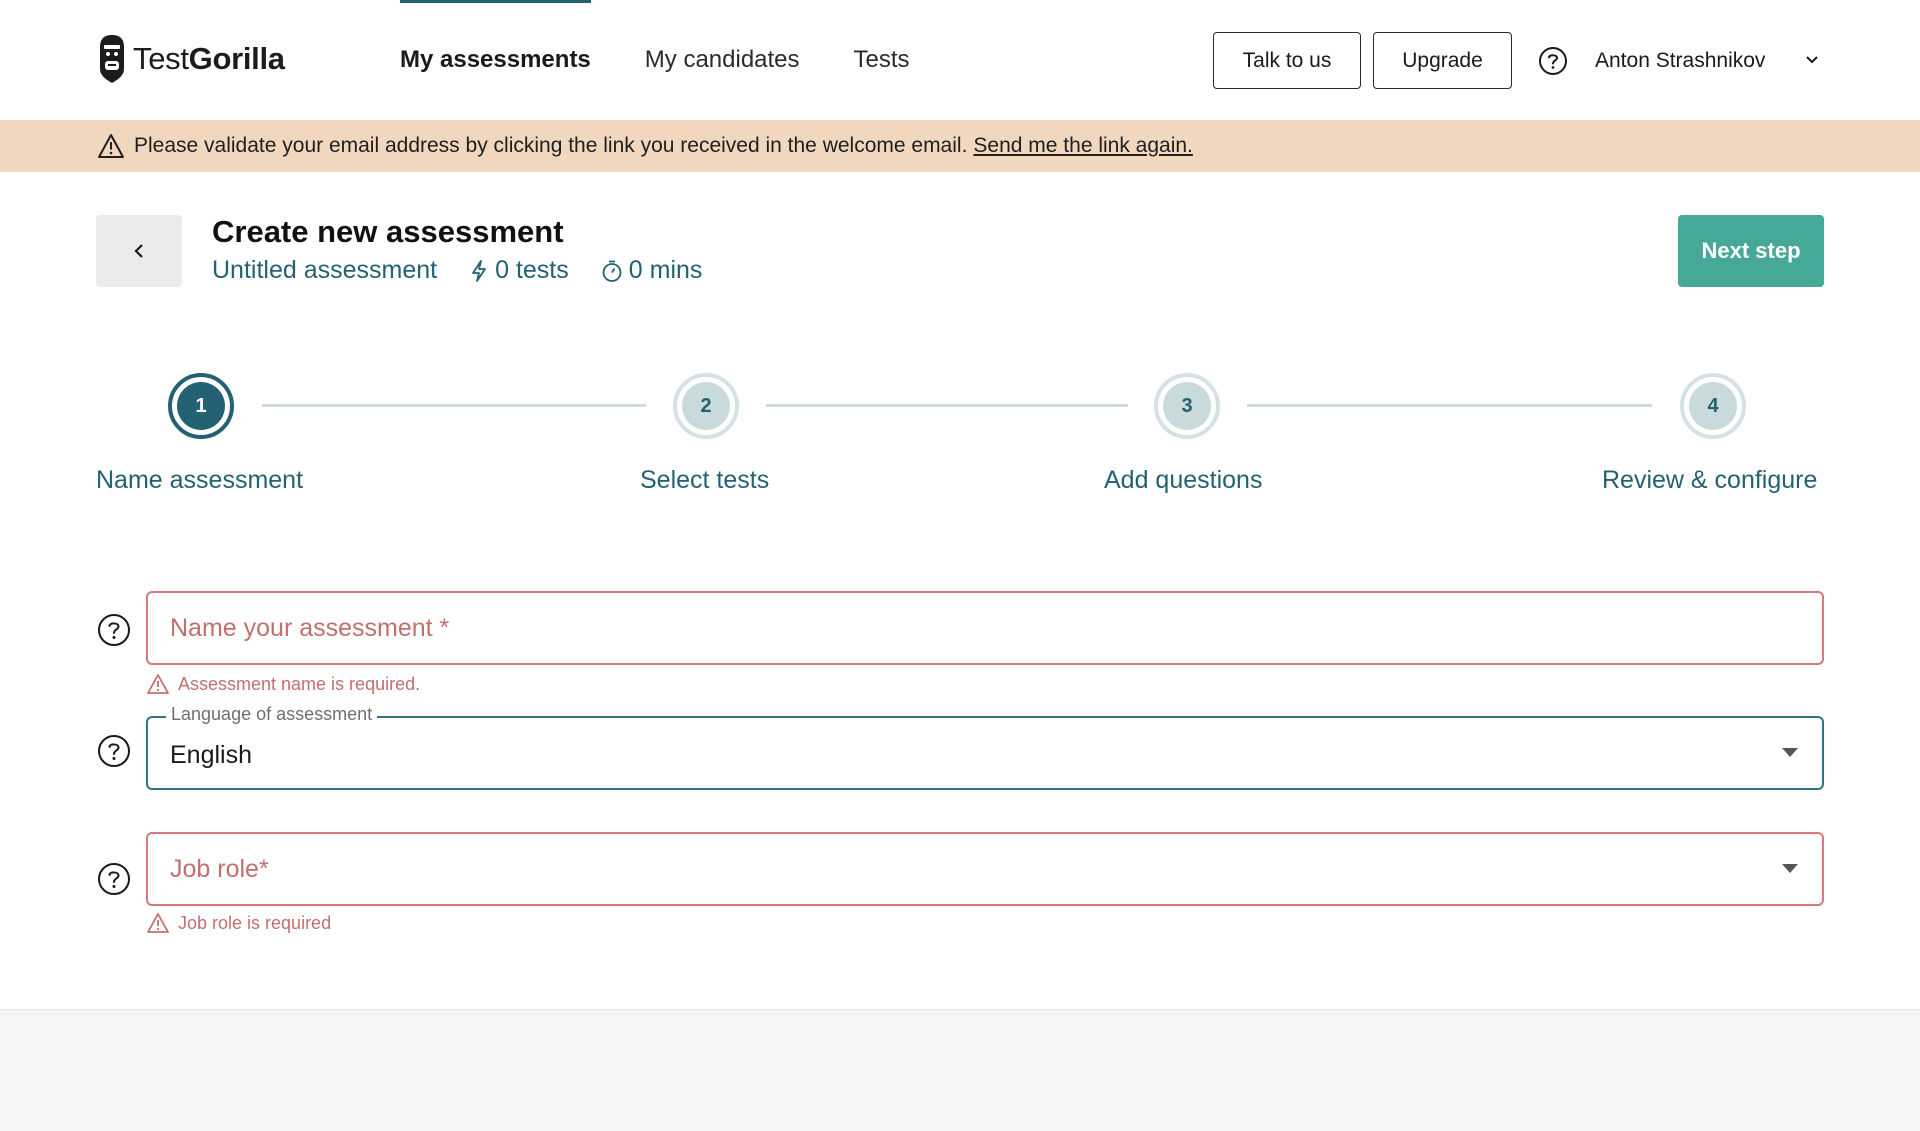 The height and width of the screenshot is (1131, 1920). What do you see at coordinates (722, 60) in the screenshot?
I see `nav-my-candidates: My candidates` at bounding box center [722, 60].